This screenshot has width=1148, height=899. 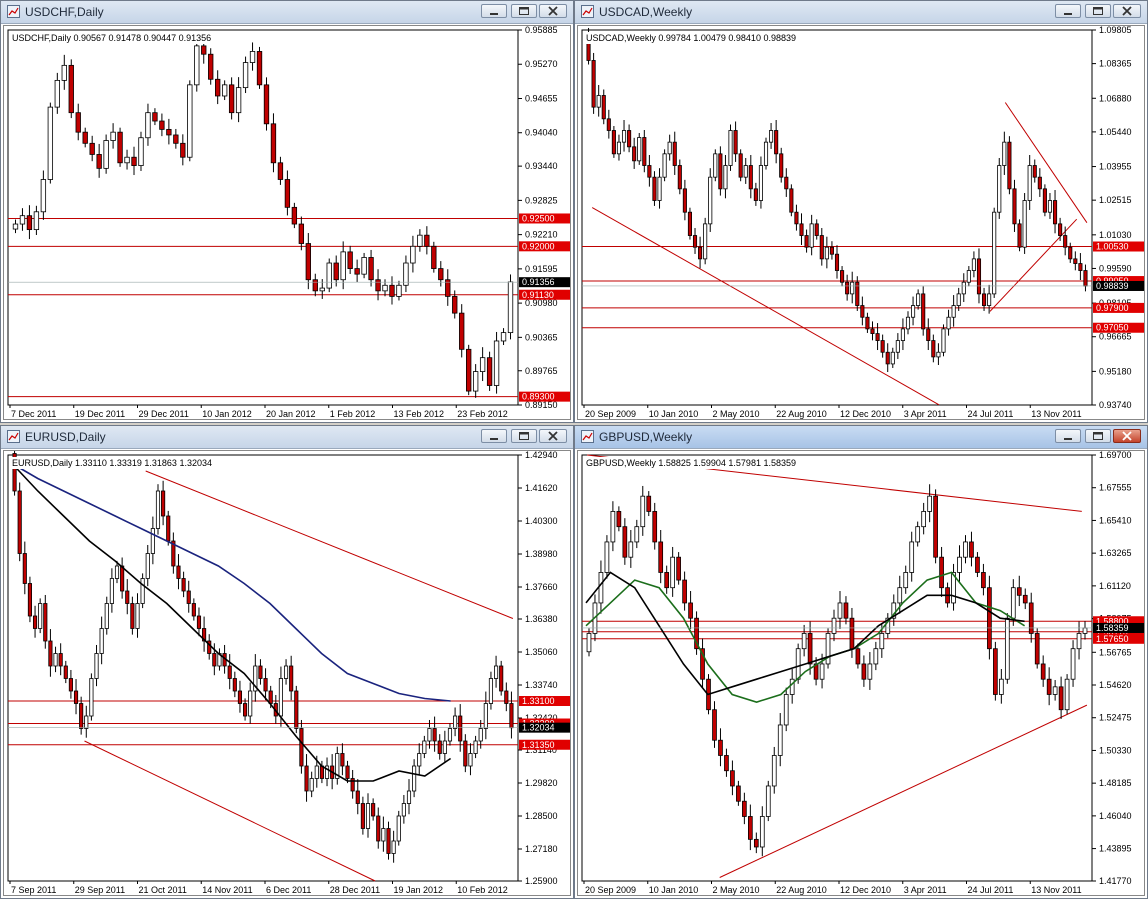 I want to click on y-tick-label: 0.92825, so click(x=541, y=200).